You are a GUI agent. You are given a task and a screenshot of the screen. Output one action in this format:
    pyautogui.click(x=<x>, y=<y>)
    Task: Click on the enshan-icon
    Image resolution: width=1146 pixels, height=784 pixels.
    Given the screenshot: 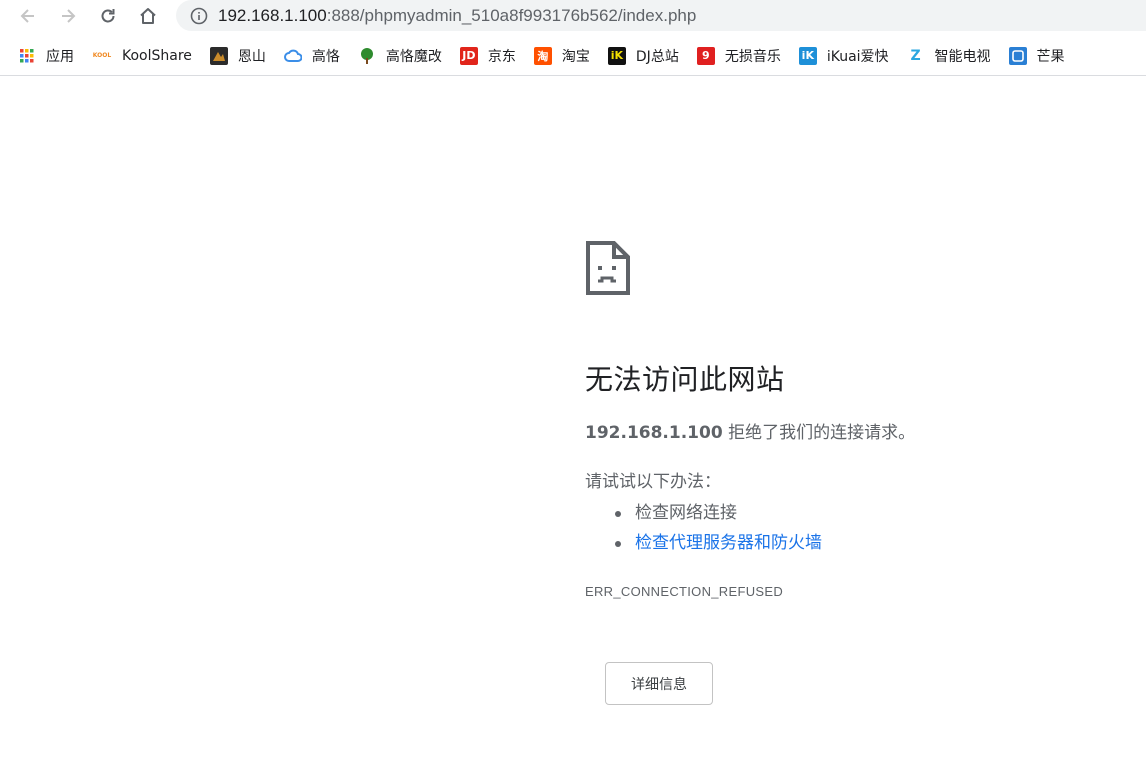 What is the action you would take?
    pyautogui.click(x=218, y=55)
    